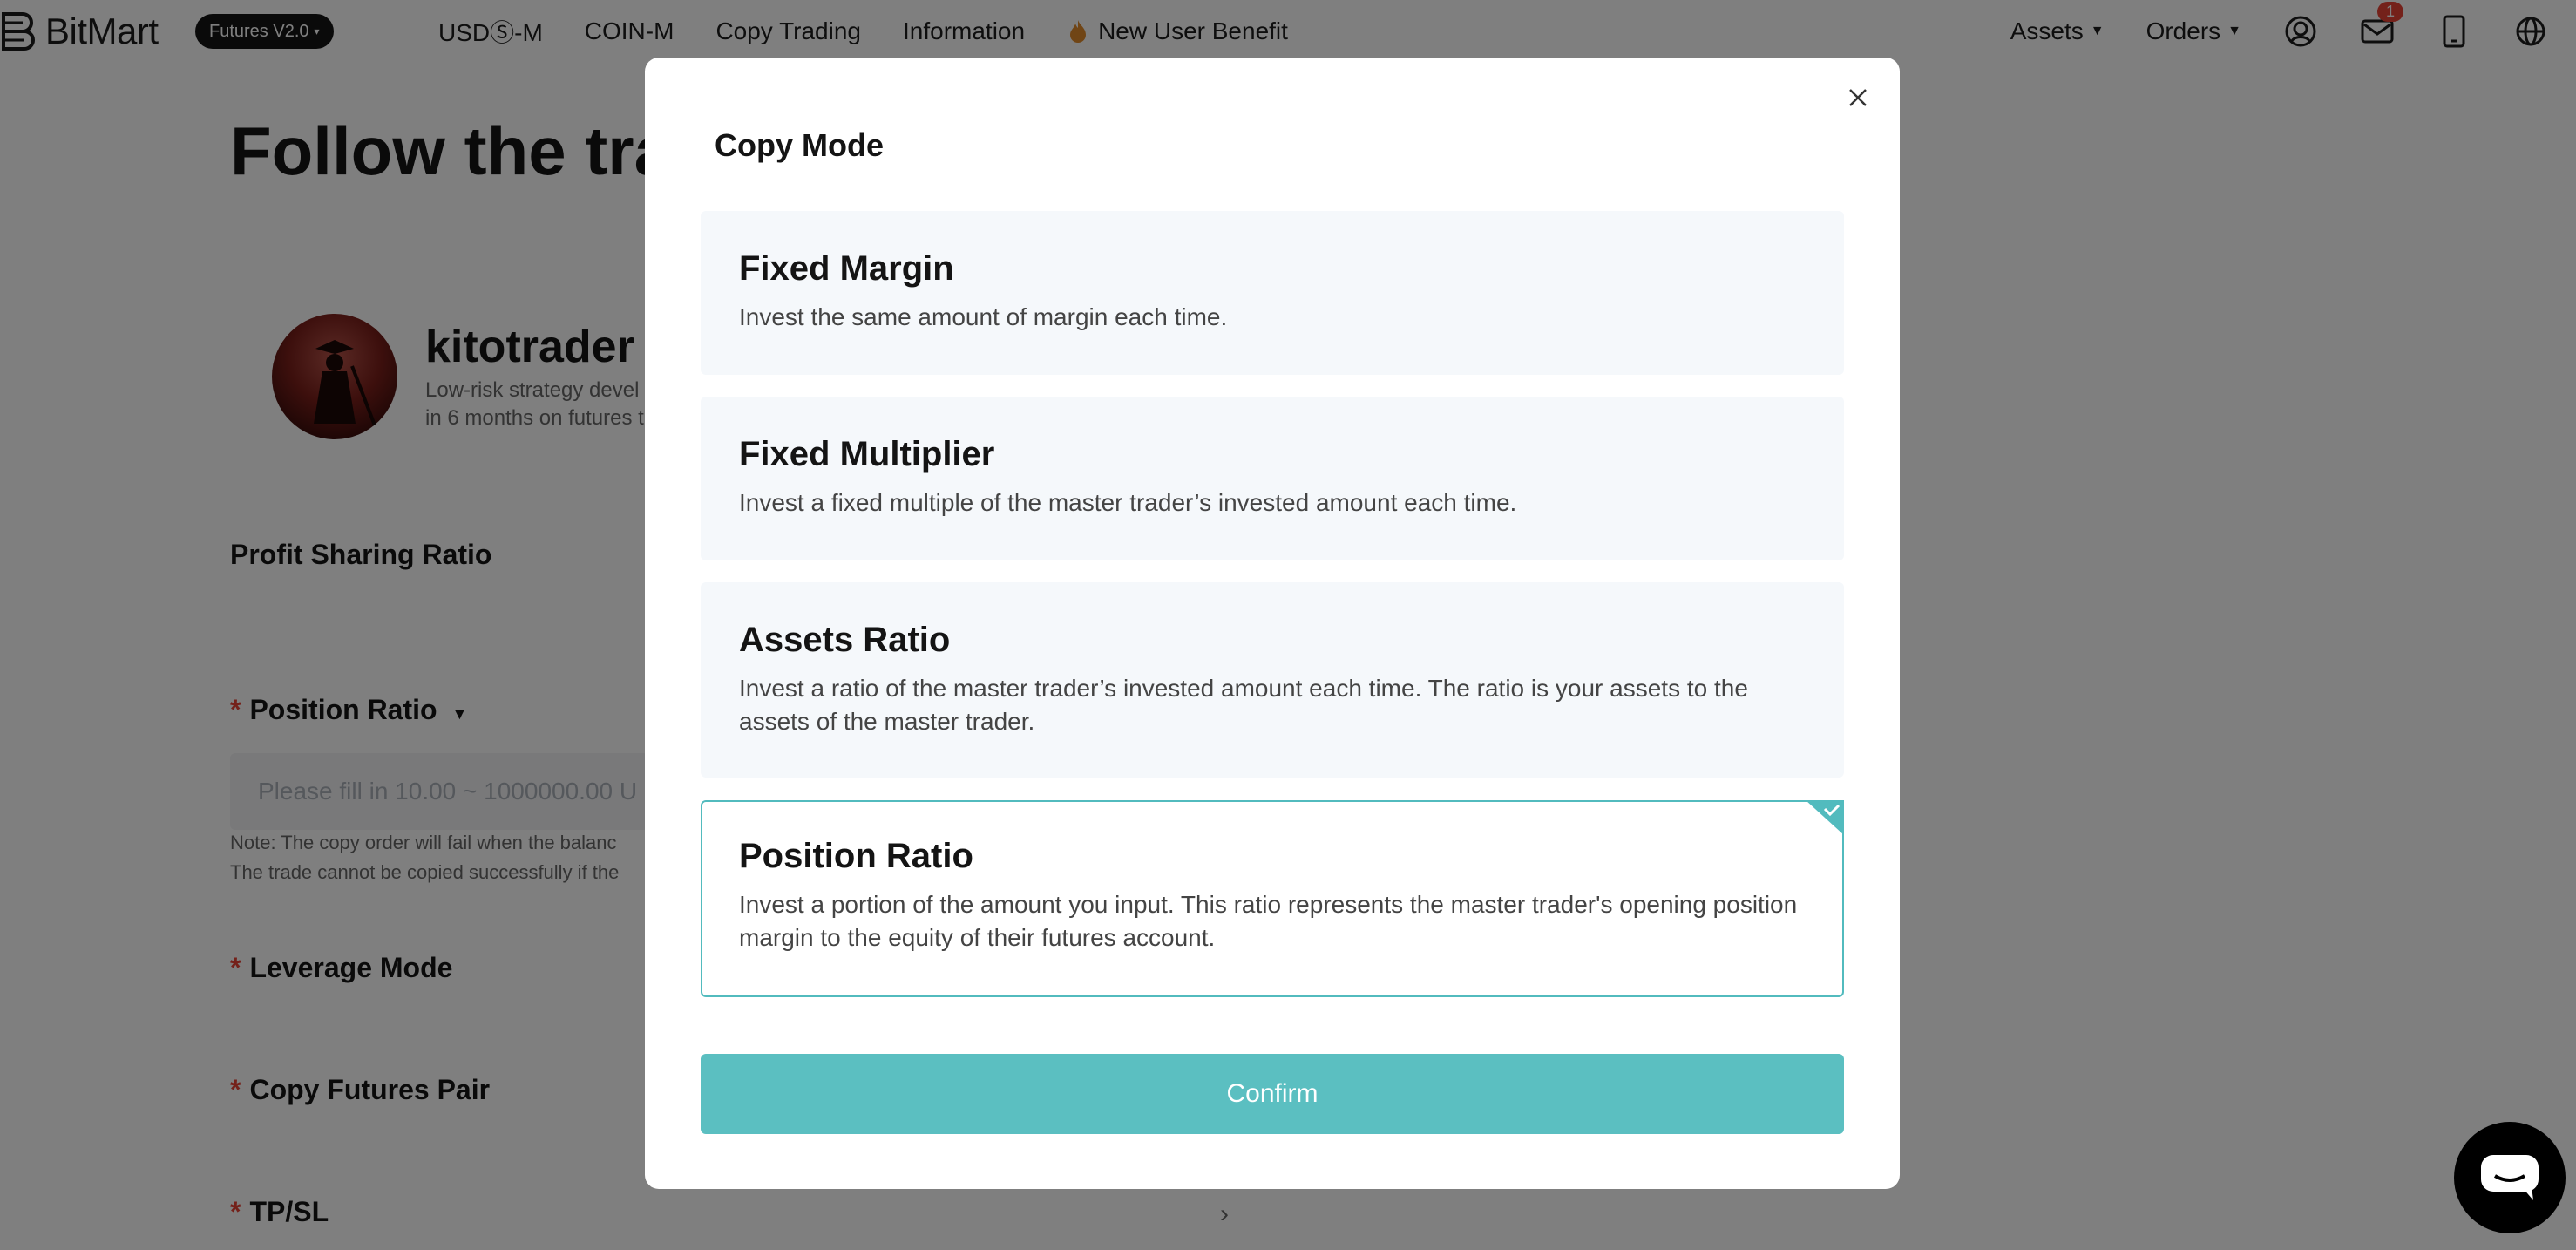 The height and width of the screenshot is (1250, 2576). What do you see at coordinates (845, 640) in the screenshot?
I see `option-title: Assets Ratio` at bounding box center [845, 640].